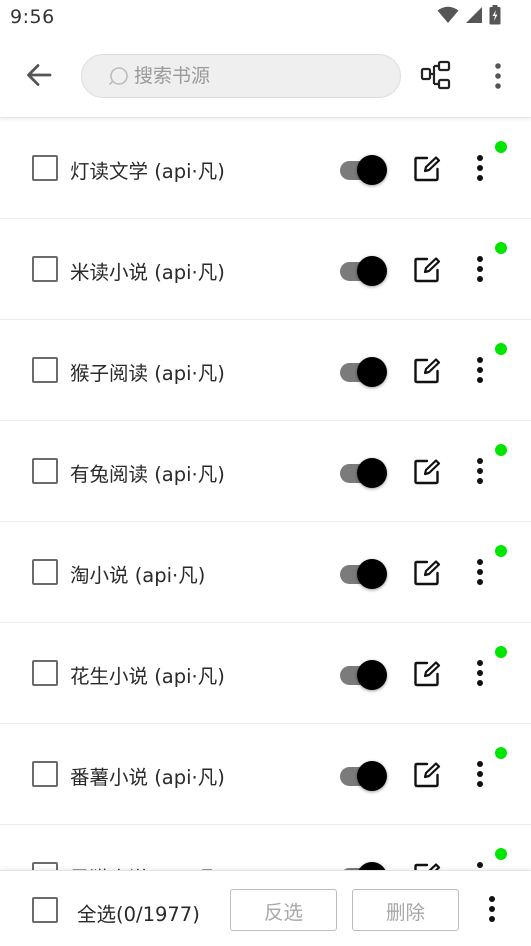 The image size is (531, 946). I want to click on status-icons, so click(469, 17).